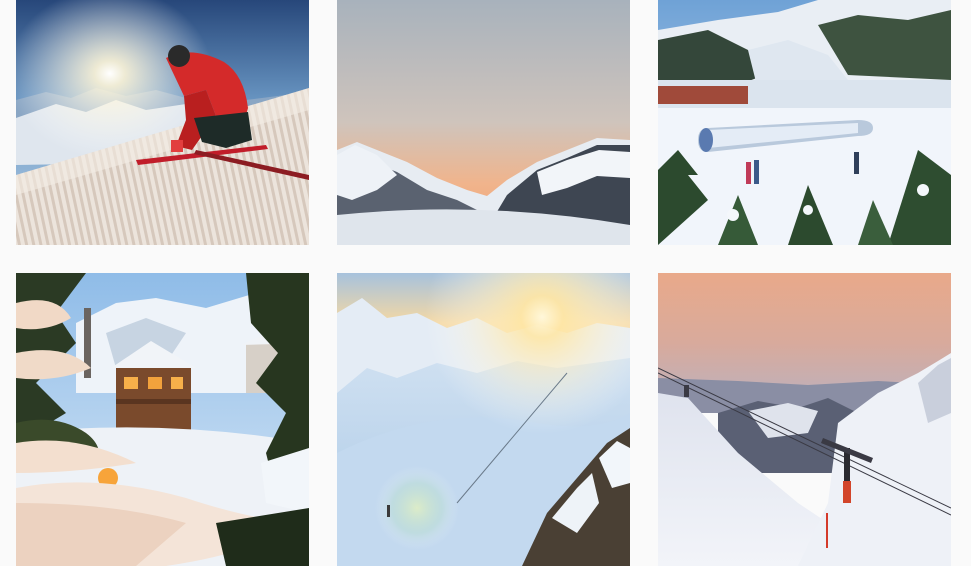  I want to click on ski-resort-photo, so click(804, 122).